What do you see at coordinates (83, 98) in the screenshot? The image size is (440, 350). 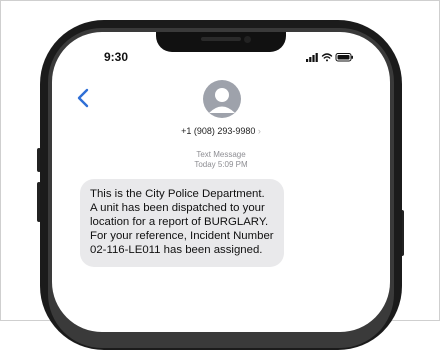 I see `chevron-left-icon` at bounding box center [83, 98].